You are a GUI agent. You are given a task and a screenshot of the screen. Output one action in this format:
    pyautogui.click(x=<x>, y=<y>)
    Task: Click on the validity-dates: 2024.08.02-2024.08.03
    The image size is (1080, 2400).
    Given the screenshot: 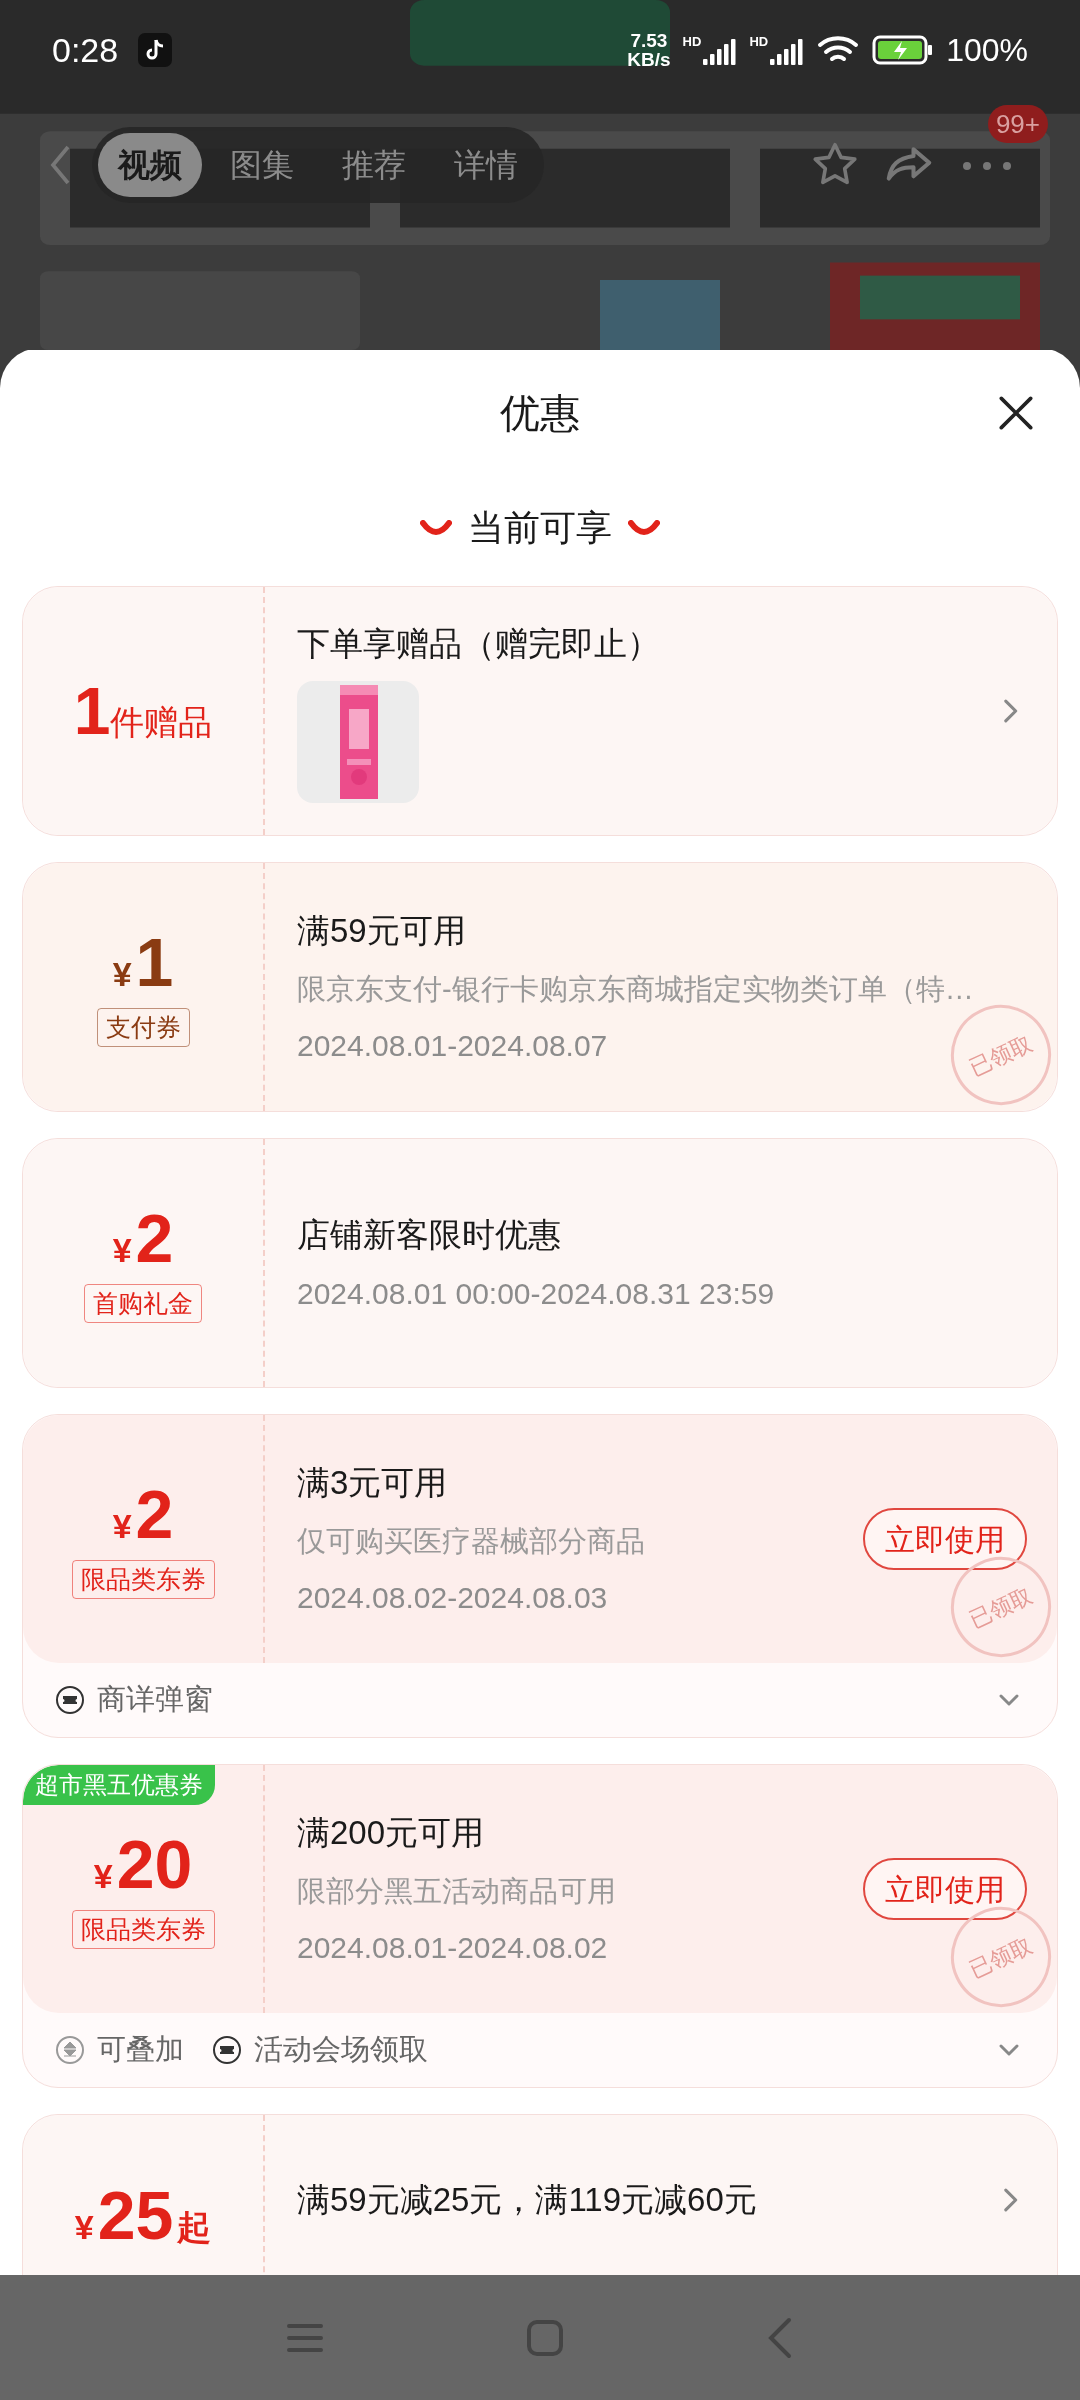 What is the action you would take?
    pyautogui.click(x=452, y=1598)
    